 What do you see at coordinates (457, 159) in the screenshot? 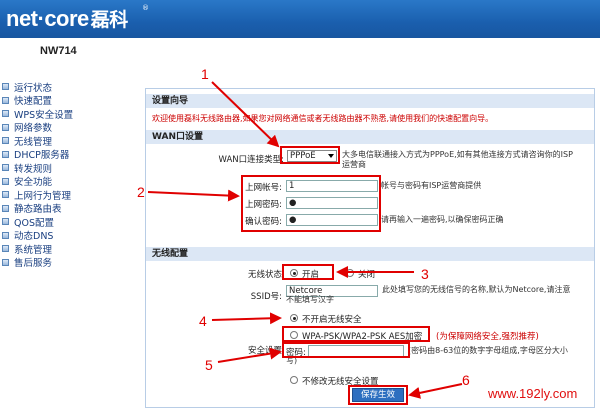
I see `wan-type-note: 大多电信联通接入方式为PPPoE,如有其他连接方式请咨询你的ISP 运营商` at bounding box center [457, 159].